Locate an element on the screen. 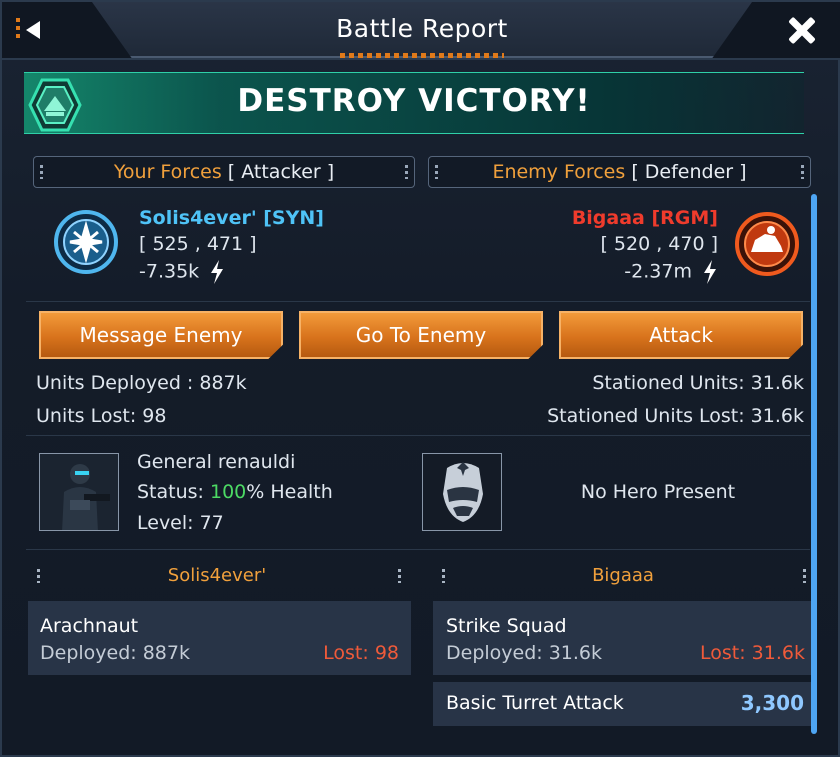 Image resolution: width=840 pixels, height=757 pixels. units-lost: Units Lost: 98 is located at coordinates (101, 416).